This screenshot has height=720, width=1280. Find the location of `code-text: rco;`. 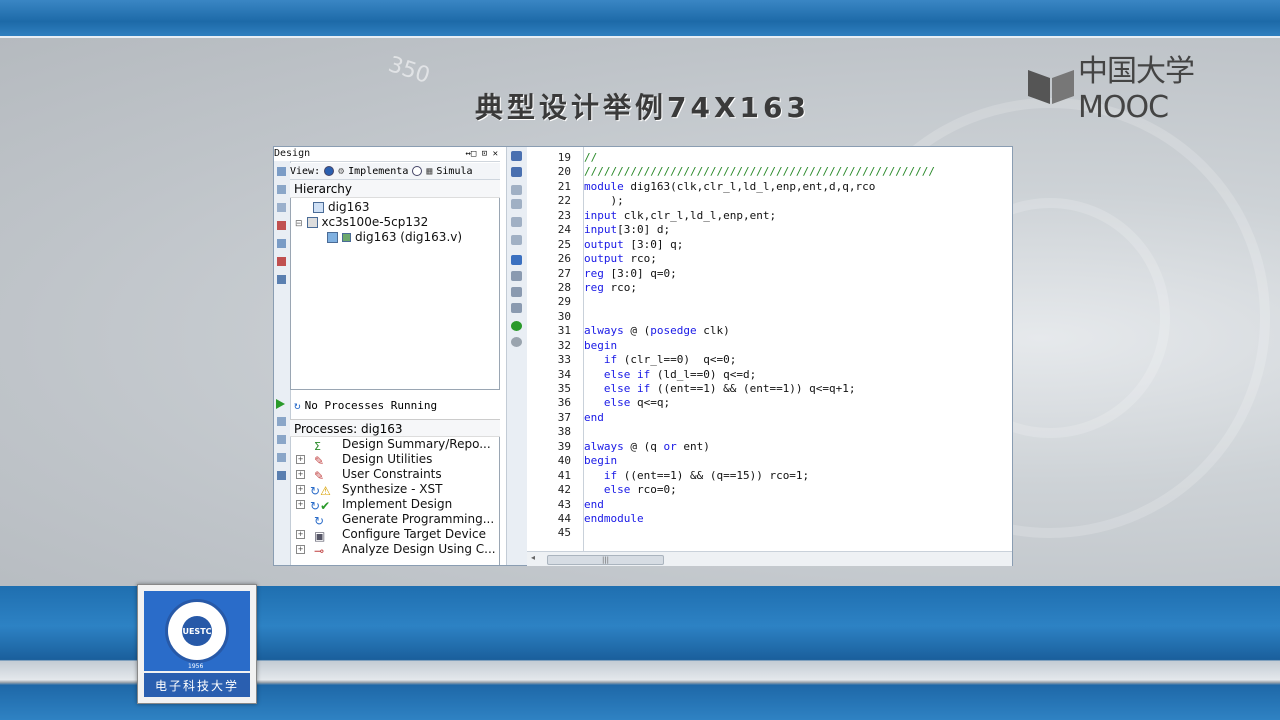

code-text: rco; is located at coordinates (620, 287).